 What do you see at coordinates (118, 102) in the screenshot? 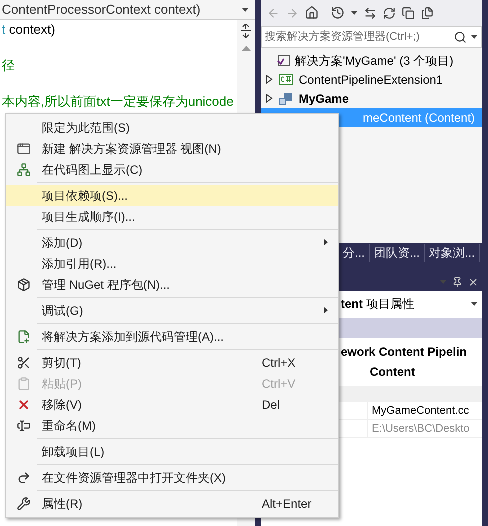
I see `code-line: 本内容,所以前面txt一定要保存为unicode` at bounding box center [118, 102].